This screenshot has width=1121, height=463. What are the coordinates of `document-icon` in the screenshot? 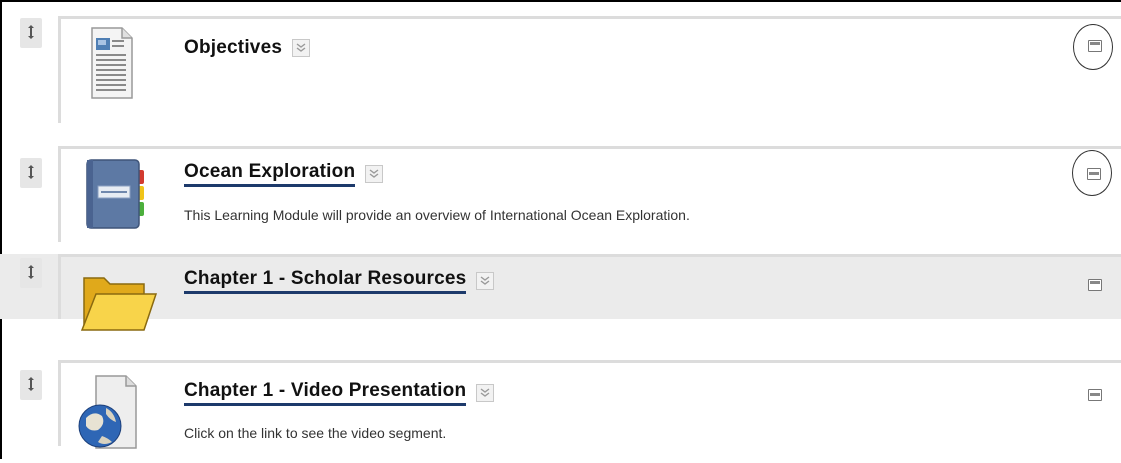 It's located at (109, 66).